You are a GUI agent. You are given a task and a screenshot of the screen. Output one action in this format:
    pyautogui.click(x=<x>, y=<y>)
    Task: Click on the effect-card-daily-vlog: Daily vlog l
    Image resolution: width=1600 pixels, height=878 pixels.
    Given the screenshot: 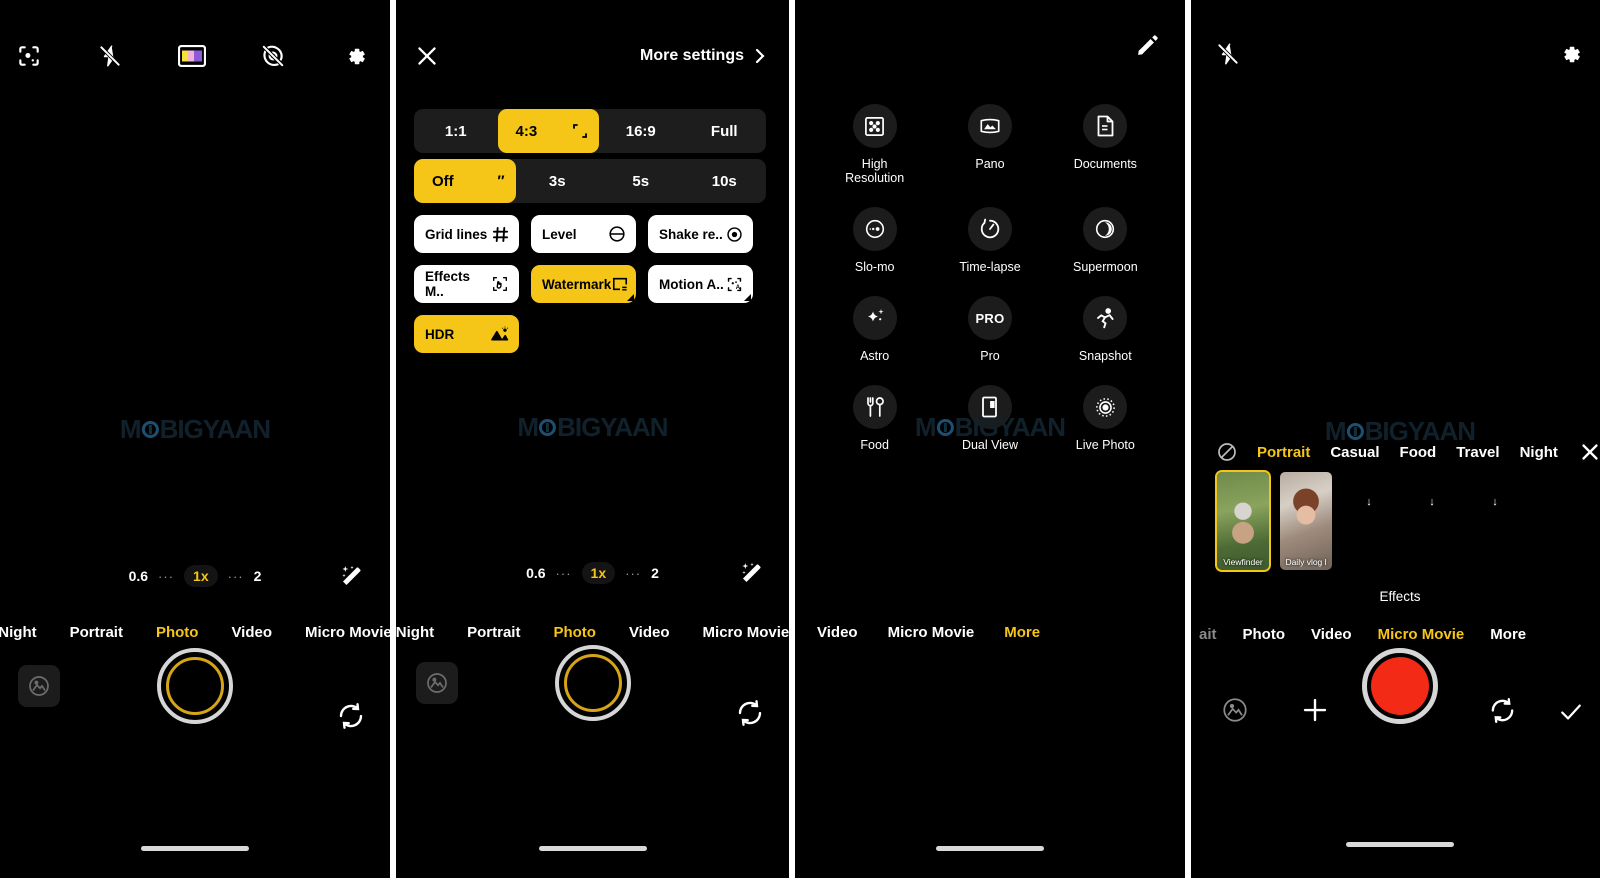 What is the action you would take?
    pyautogui.click(x=1306, y=521)
    